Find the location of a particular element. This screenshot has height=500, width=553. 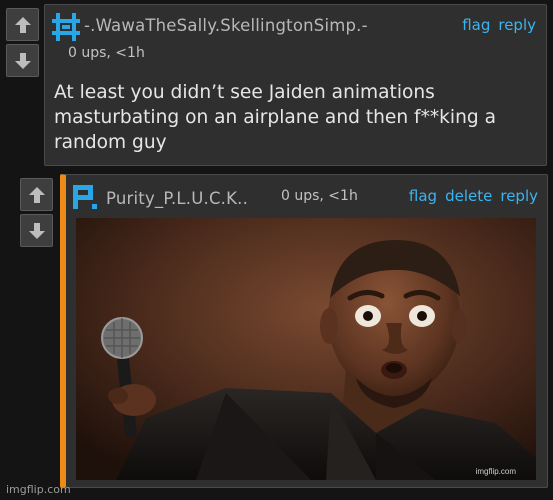

comment1-vote-column is located at coordinates (22, 42).